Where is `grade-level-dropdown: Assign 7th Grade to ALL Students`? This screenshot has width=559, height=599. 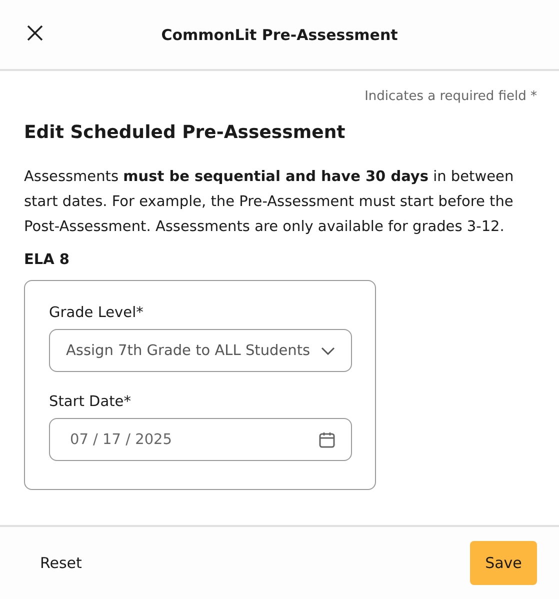 grade-level-dropdown: Assign 7th Grade to ALL Students is located at coordinates (200, 350).